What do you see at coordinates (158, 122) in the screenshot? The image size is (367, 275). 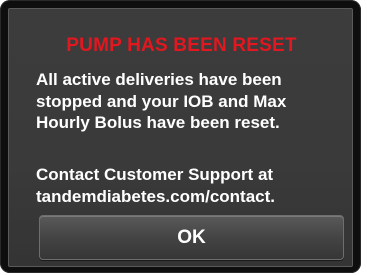 I see `reset-message-line: Hourly Bolus have been reset.` at bounding box center [158, 122].